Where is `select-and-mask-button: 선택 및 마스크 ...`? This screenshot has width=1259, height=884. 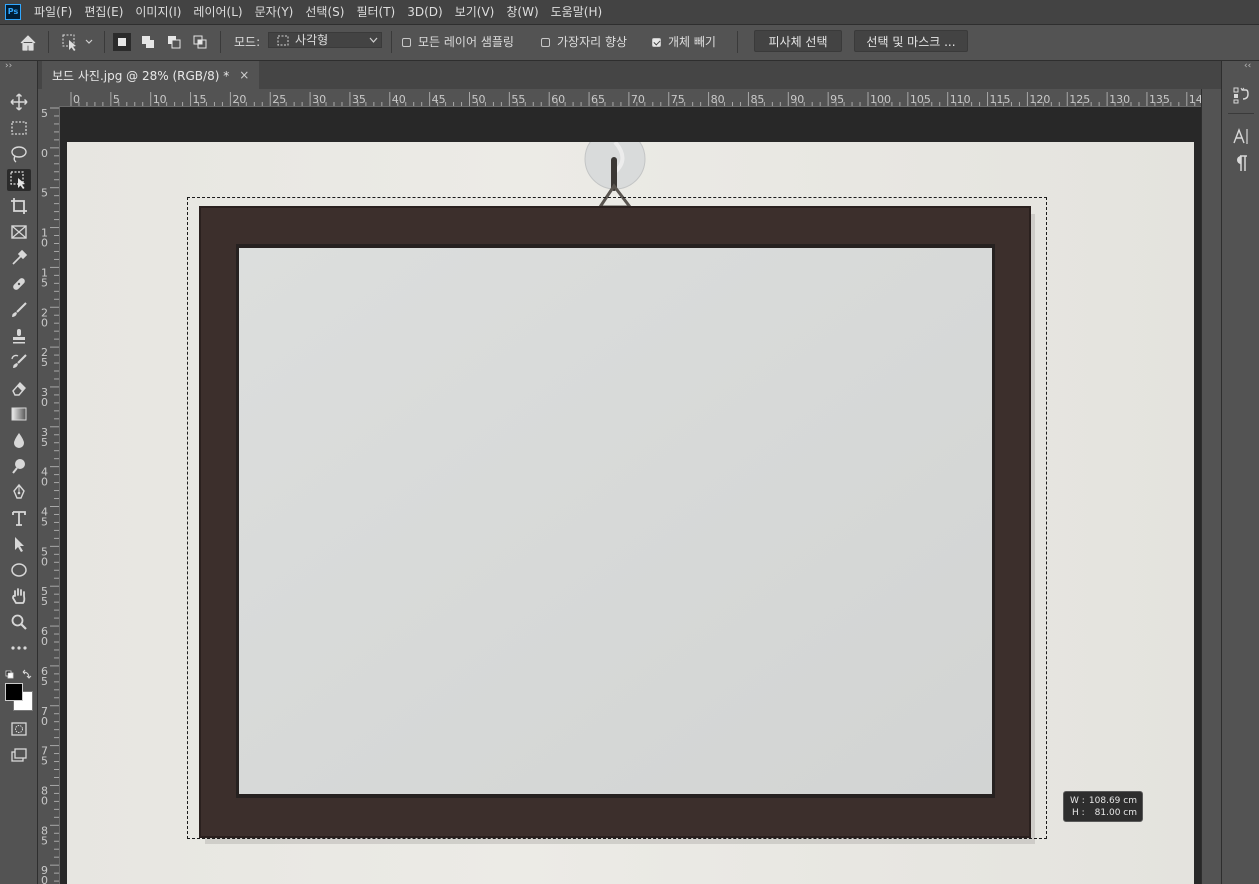
select-and-mask-button: 선택 및 마스크 ... is located at coordinates (911, 41).